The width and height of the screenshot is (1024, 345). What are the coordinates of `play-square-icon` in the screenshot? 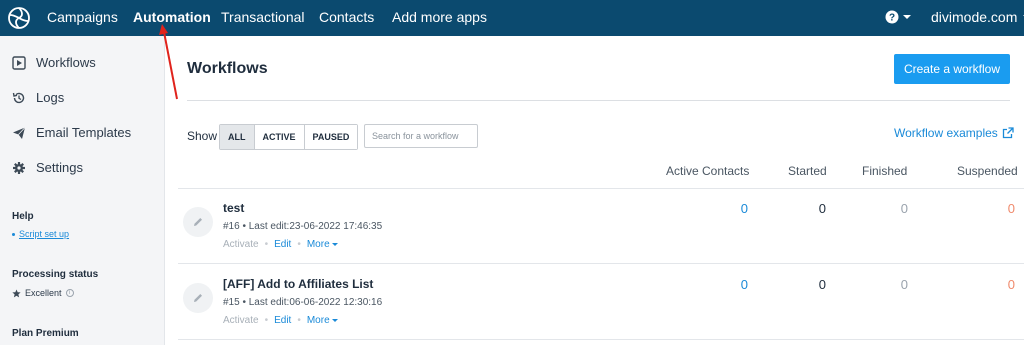 It's located at (19, 62).